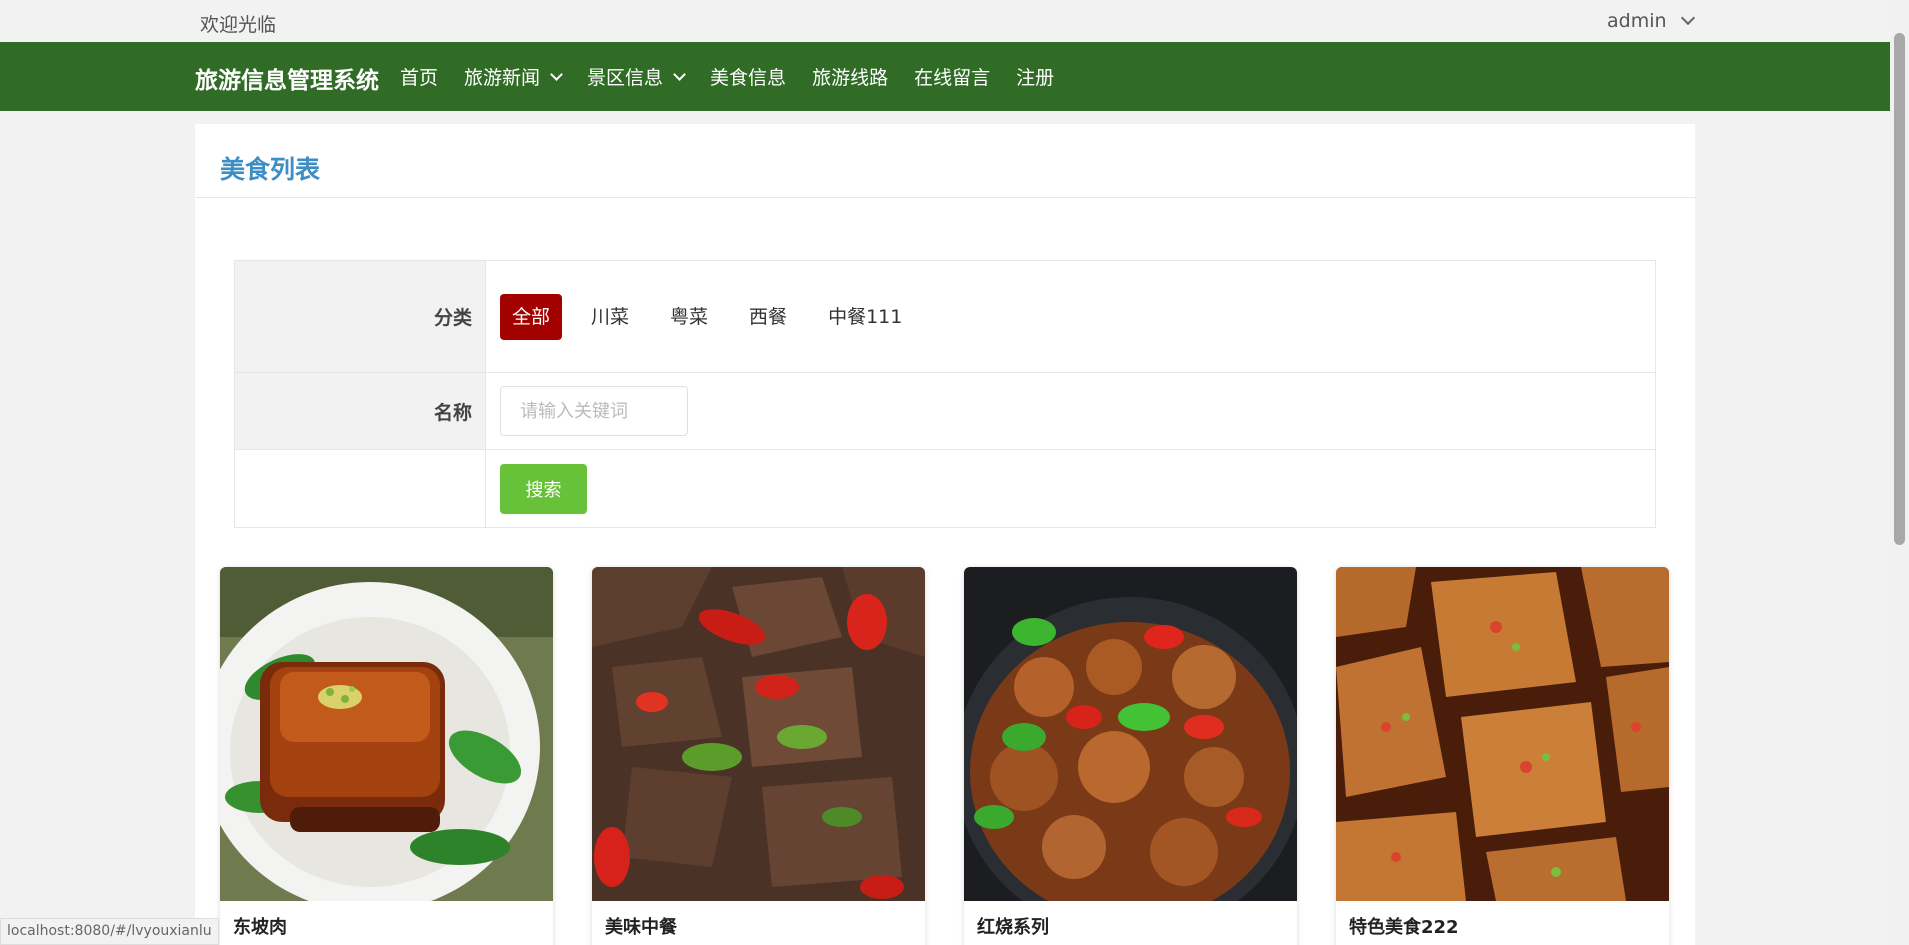 This screenshot has width=1909, height=945. I want to click on search-cell: 搜索, so click(1070, 488).